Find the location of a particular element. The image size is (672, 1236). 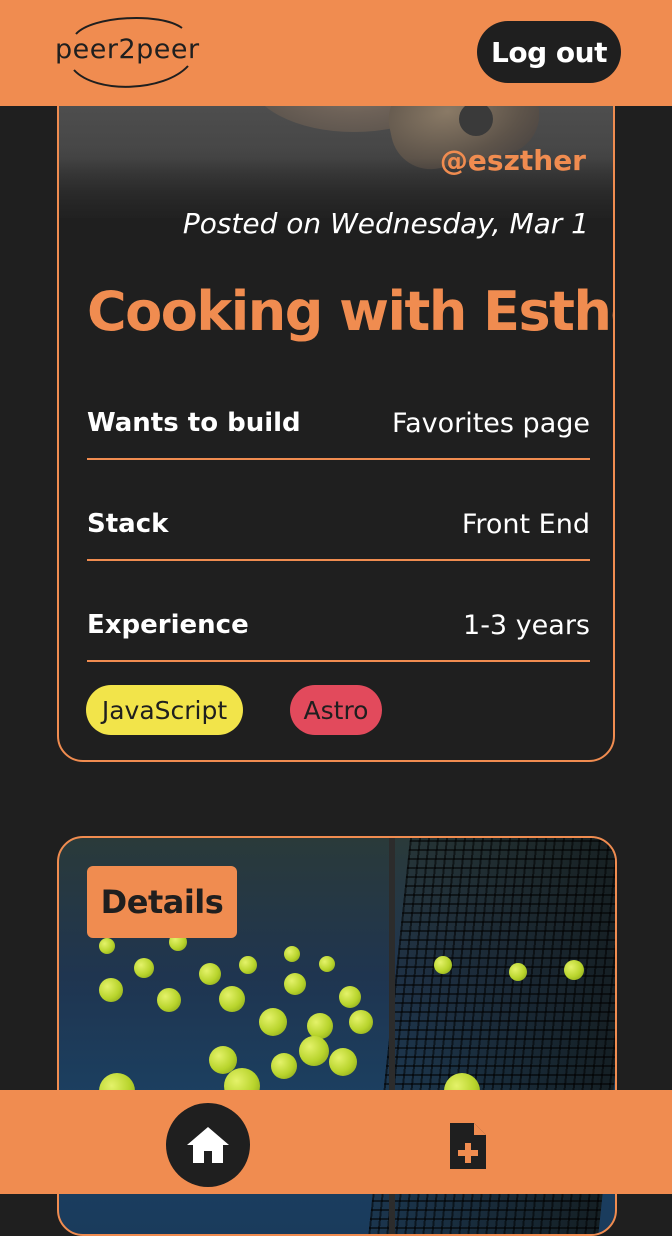

detail-label: Wants to build is located at coordinates (194, 423).